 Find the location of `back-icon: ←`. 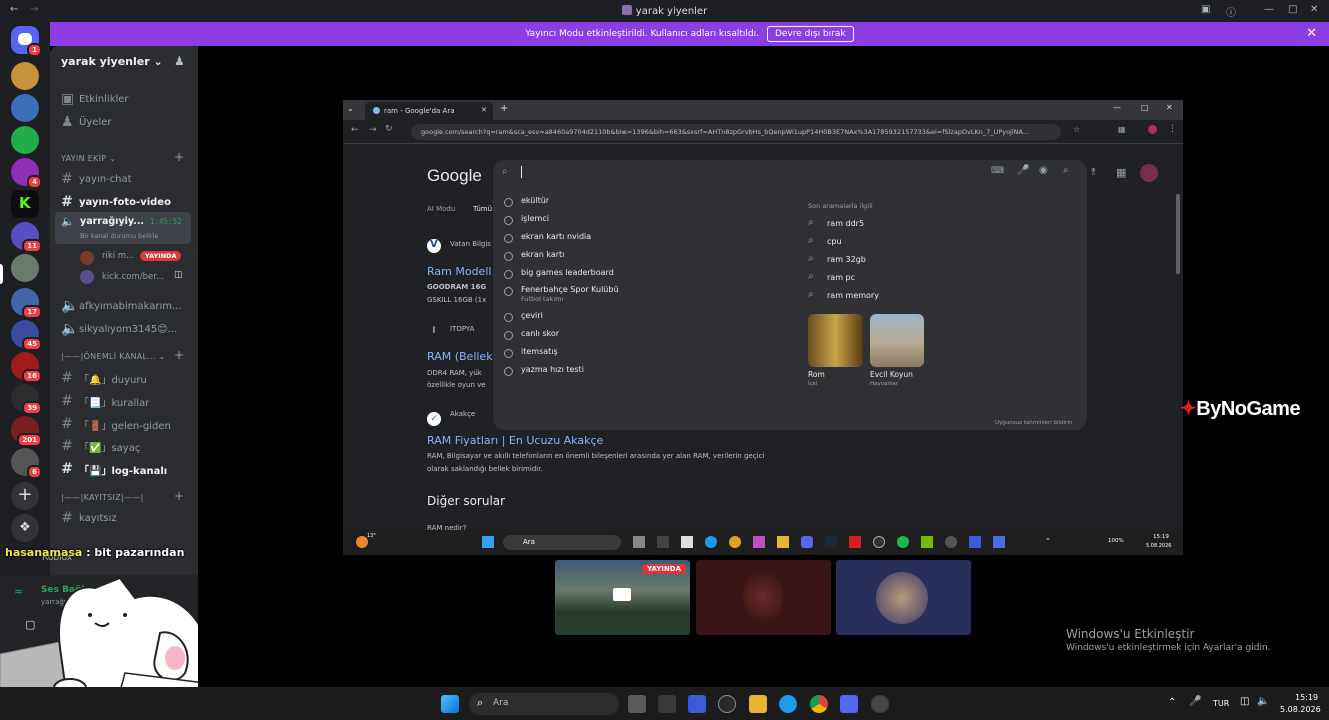

back-icon: ← is located at coordinates (355, 130).